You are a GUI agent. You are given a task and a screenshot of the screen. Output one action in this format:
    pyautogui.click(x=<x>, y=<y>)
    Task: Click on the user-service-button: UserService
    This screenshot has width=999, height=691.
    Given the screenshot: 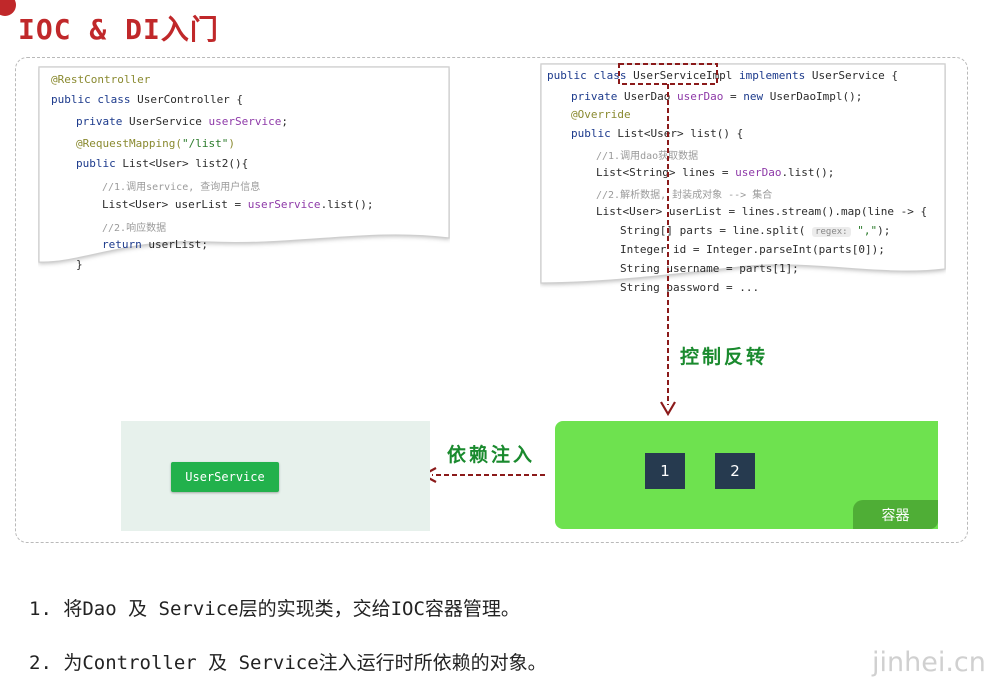 What is the action you would take?
    pyautogui.click(x=225, y=477)
    